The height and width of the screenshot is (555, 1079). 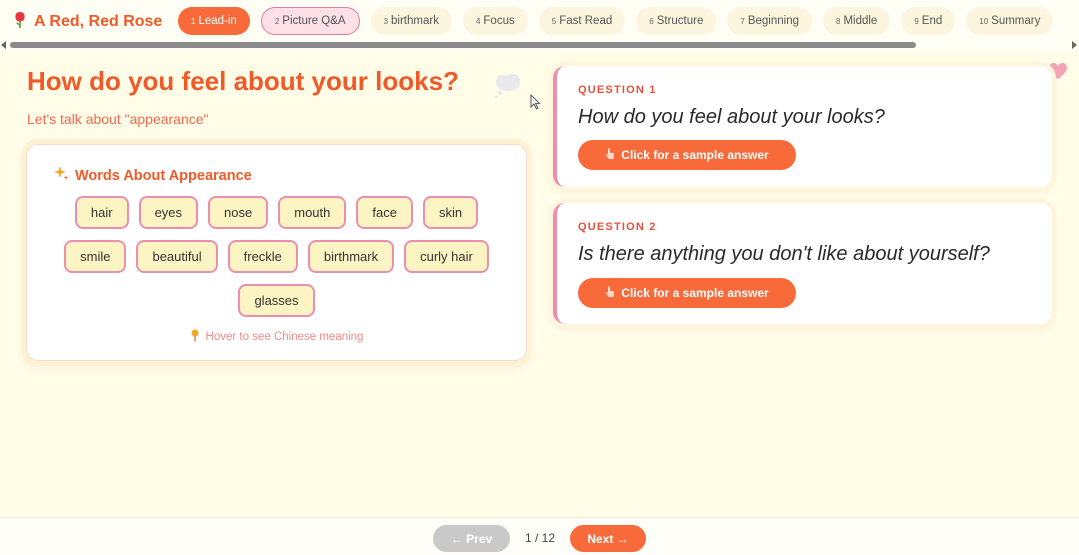 What do you see at coordinates (3, 45) in the screenshot?
I see `scroll-left-arrow-icon` at bounding box center [3, 45].